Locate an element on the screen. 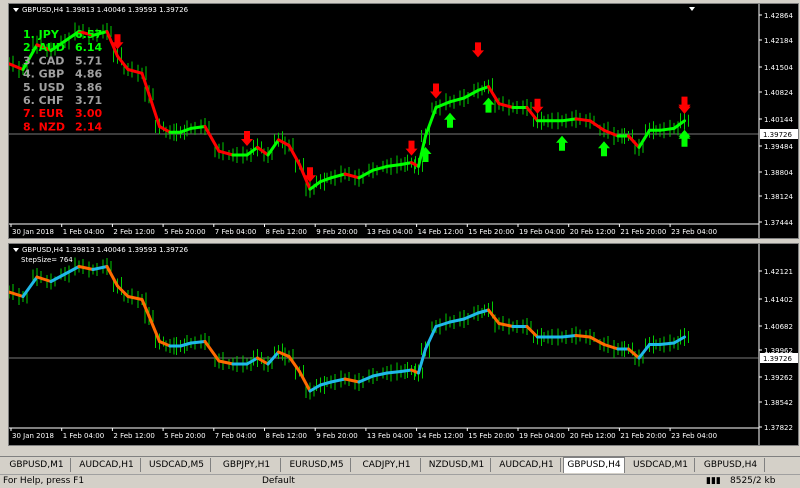 The height and width of the screenshot is (488, 800). status-help-text: For Help, press F1 is located at coordinates (44, 481).